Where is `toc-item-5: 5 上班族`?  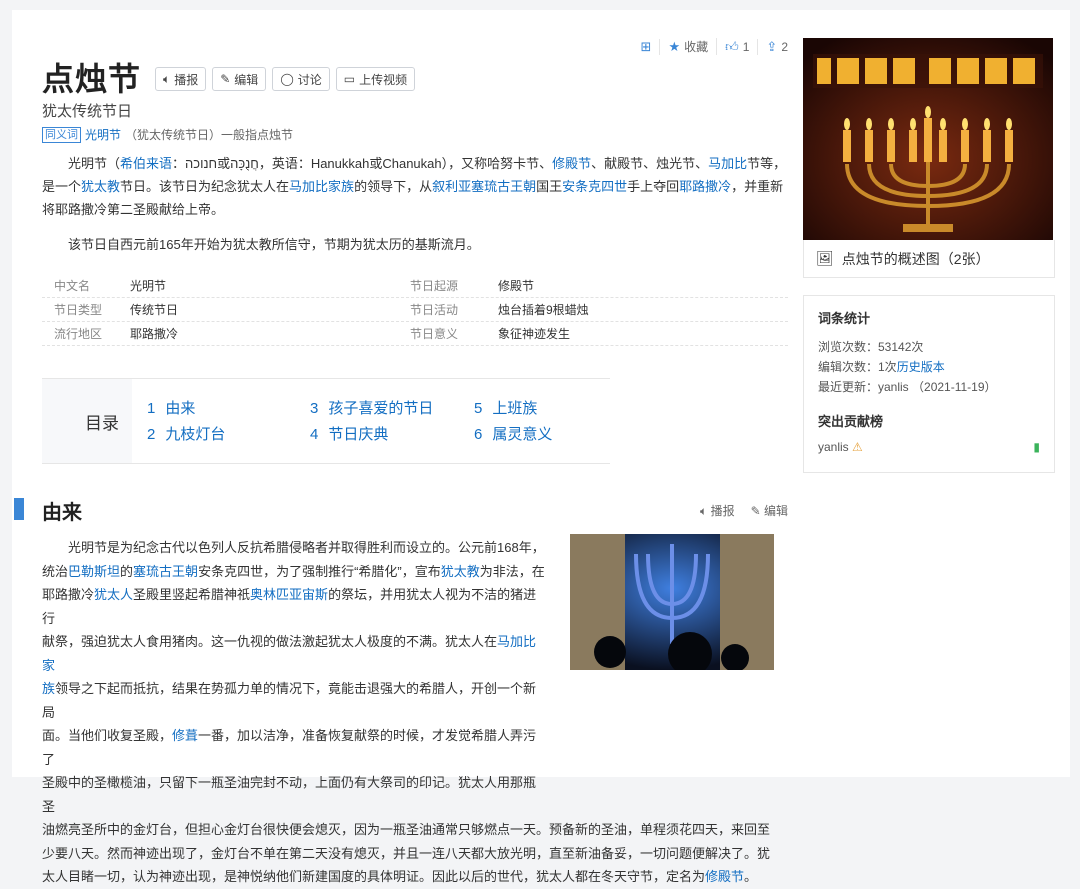 toc-item-5: 5 上班族 is located at coordinates (505, 407).